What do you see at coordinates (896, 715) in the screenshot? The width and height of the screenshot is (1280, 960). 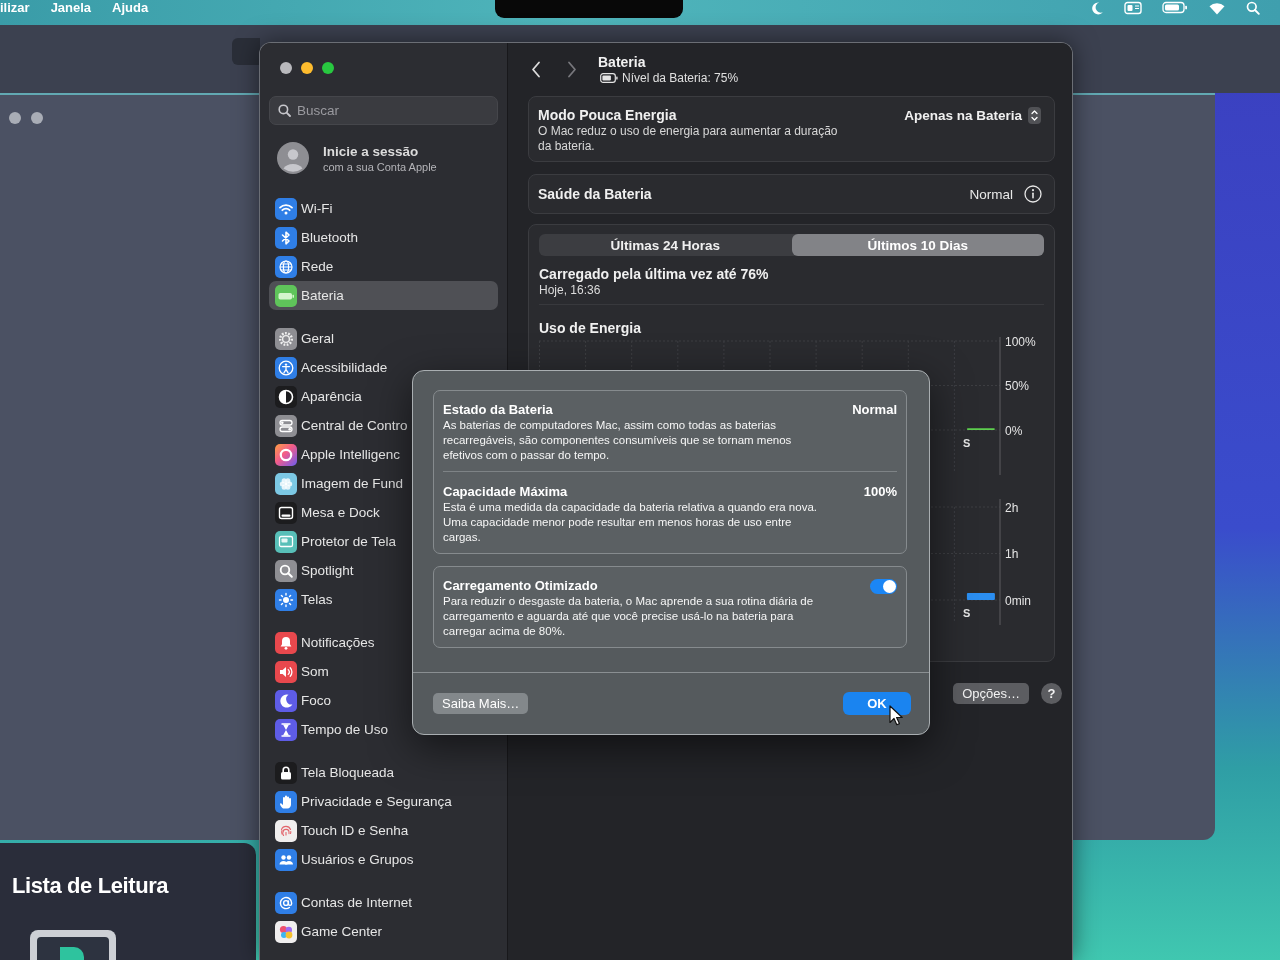 I see `cursor-icon` at bounding box center [896, 715].